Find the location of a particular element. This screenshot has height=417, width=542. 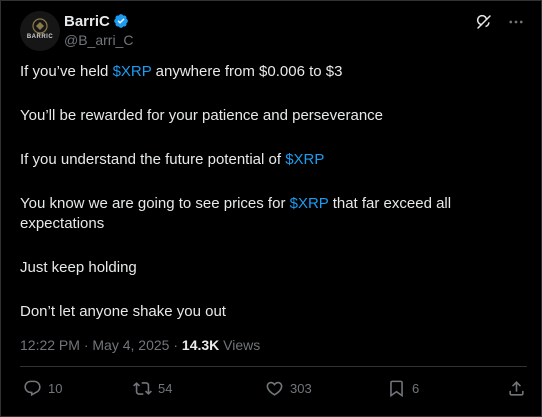

avatar-emblem-icon is located at coordinates (40, 31).